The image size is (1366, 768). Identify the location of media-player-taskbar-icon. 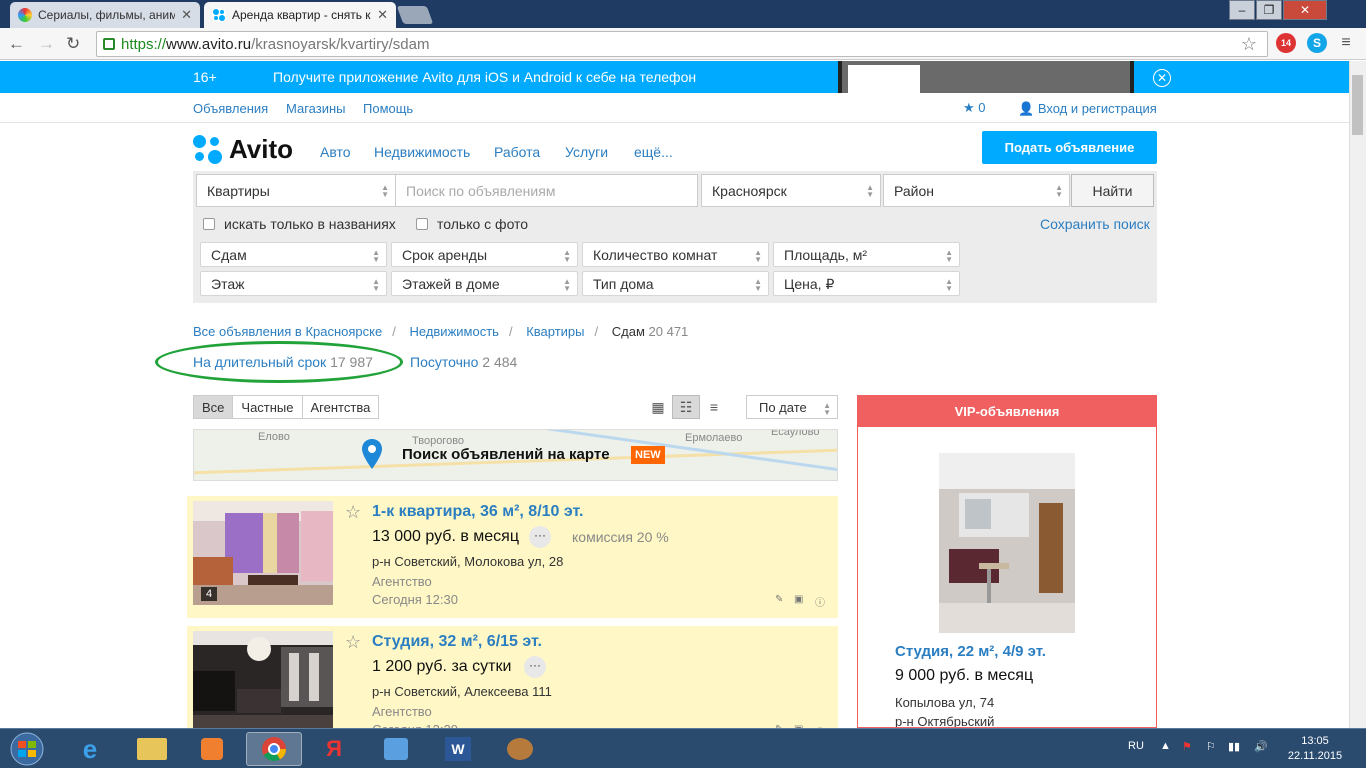
(212, 749).